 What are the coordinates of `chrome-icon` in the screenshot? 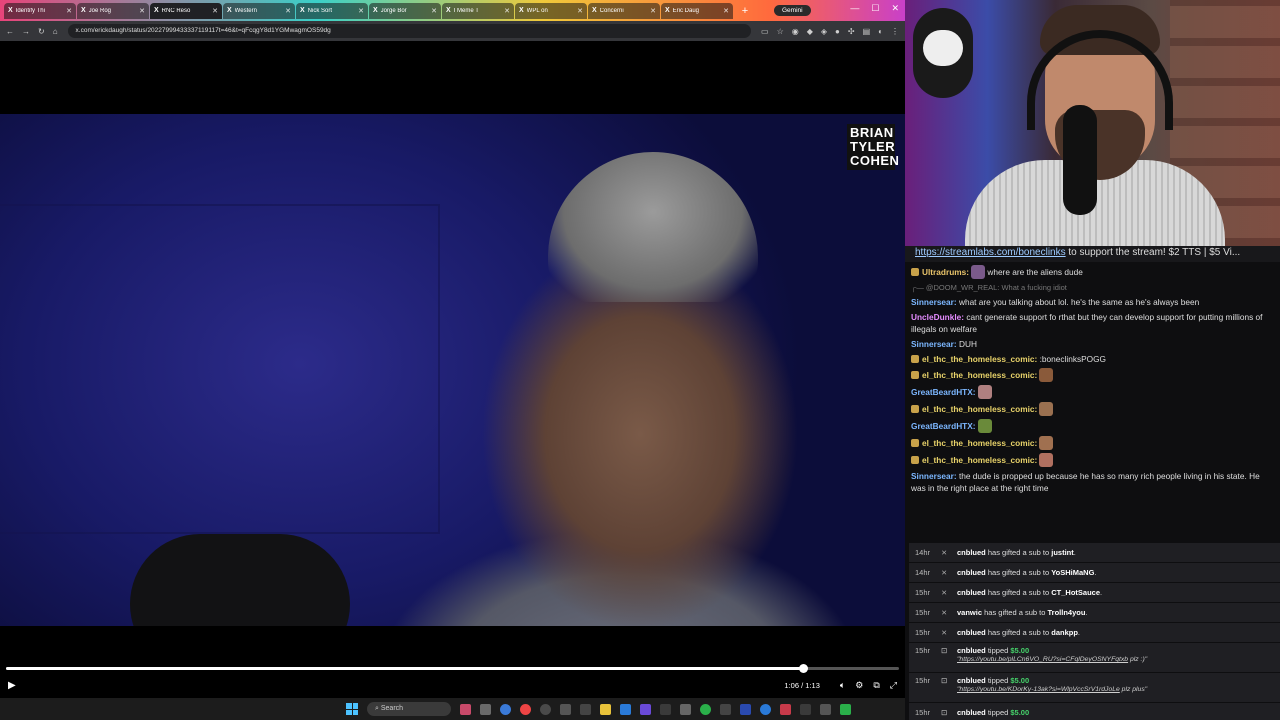 It's located at (525, 709).